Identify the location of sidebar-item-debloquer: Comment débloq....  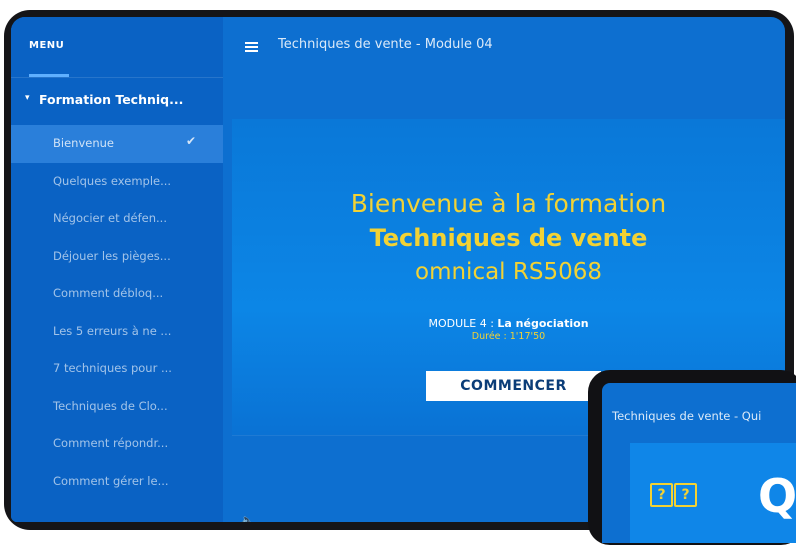
(117, 294).